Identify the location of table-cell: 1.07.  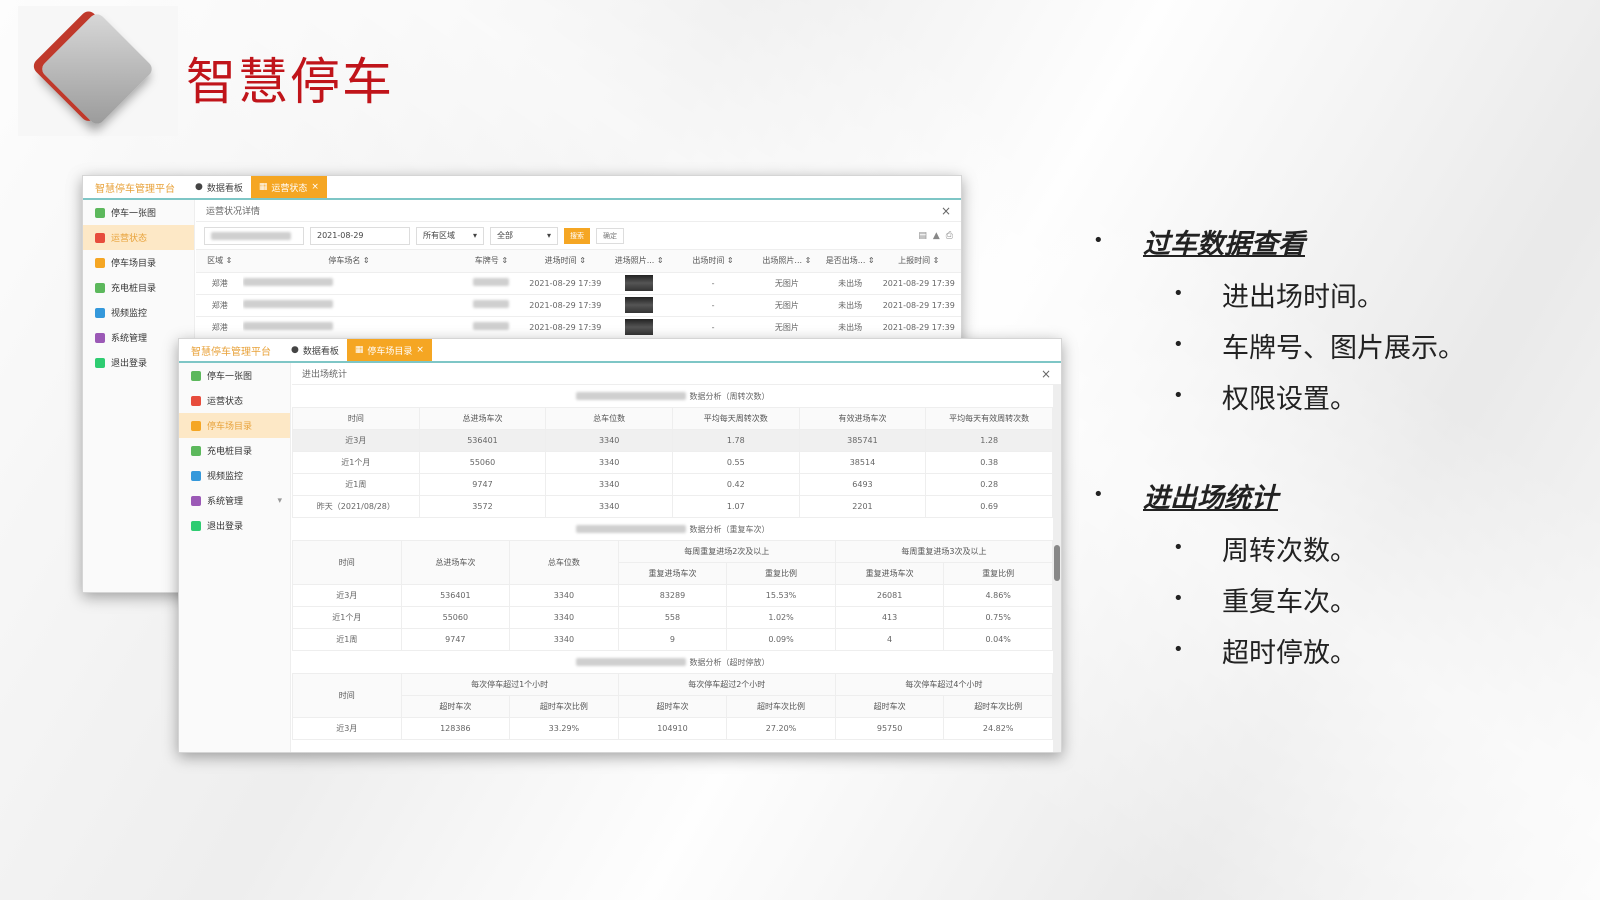
(735, 506).